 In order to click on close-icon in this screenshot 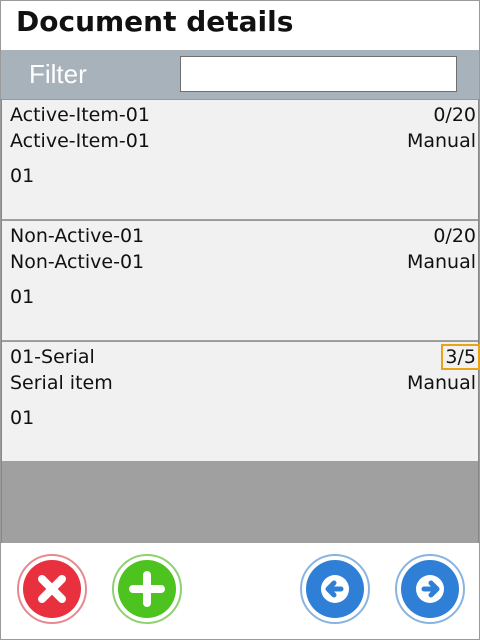, I will do `click(52, 589)`.